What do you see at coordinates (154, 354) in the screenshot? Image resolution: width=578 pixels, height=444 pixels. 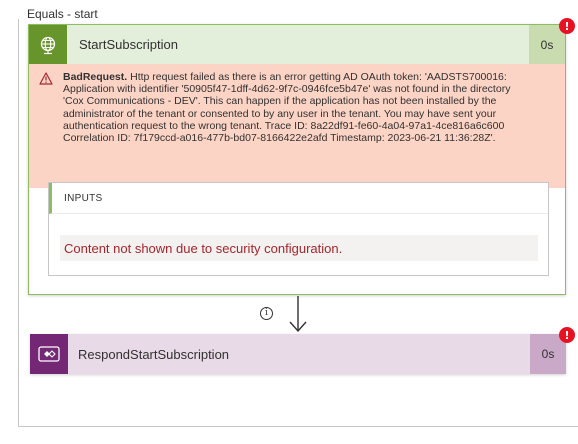 I see `action-title: RespondStartSubscription` at bounding box center [154, 354].